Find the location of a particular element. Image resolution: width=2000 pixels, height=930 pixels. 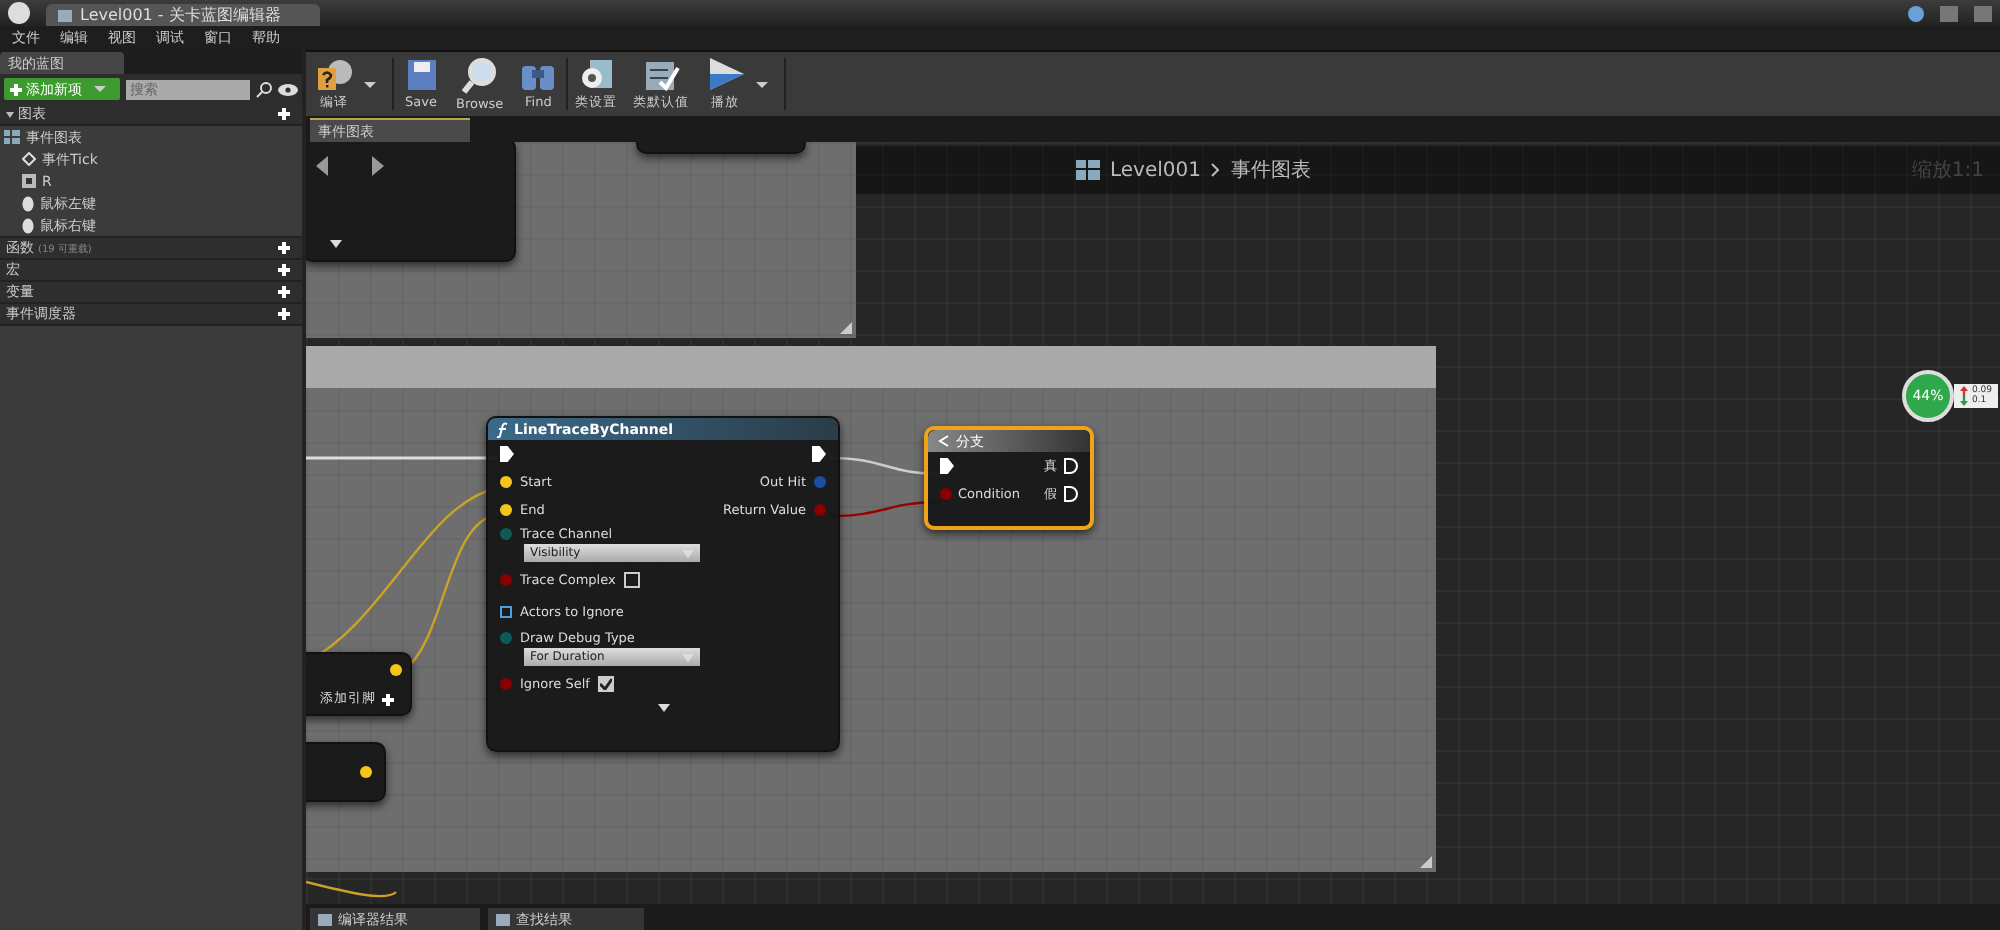

chevron-icon is located at coordinates (1215, 170).